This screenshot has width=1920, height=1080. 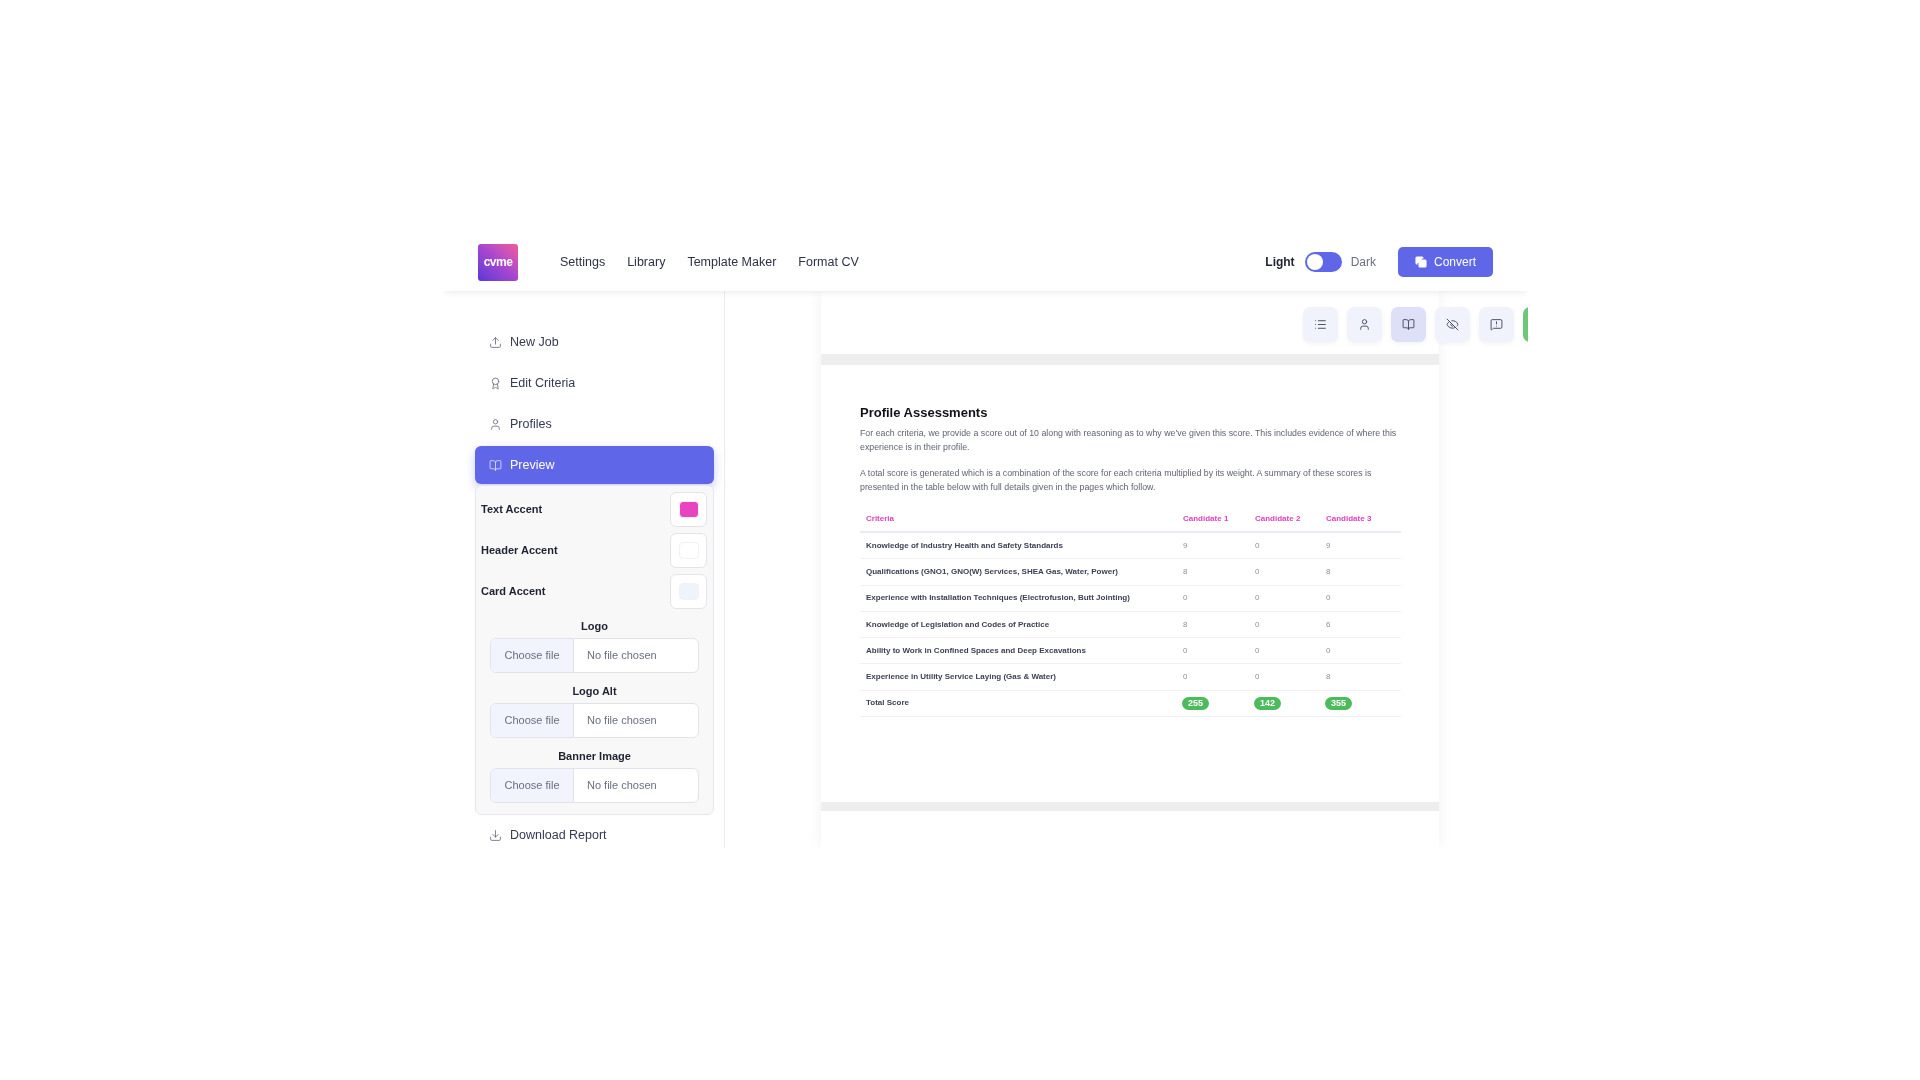 I want to click on logo: cvme, so click(x=498, y=262).